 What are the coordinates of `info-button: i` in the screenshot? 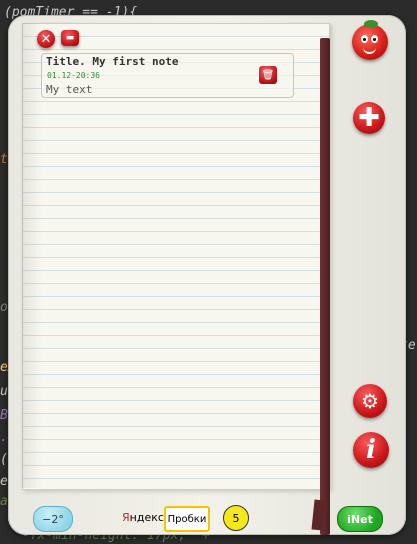 It's located at (371, 450).